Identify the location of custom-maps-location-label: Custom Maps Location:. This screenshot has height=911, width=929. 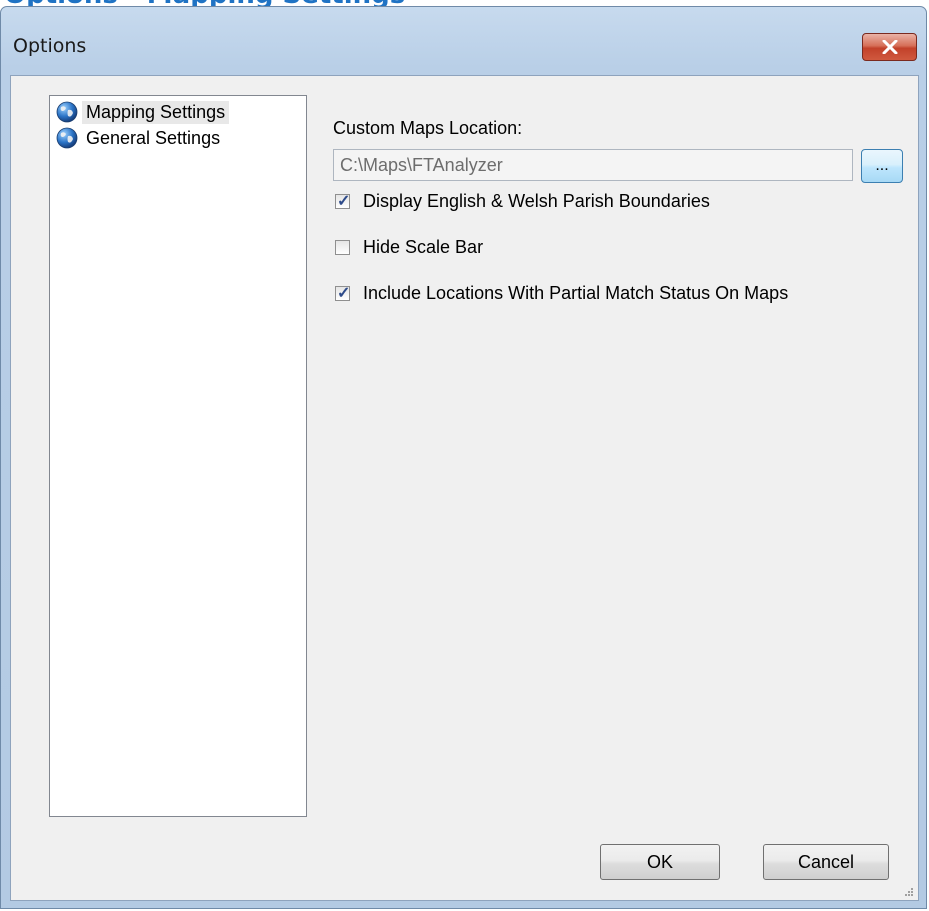
(428, 128).